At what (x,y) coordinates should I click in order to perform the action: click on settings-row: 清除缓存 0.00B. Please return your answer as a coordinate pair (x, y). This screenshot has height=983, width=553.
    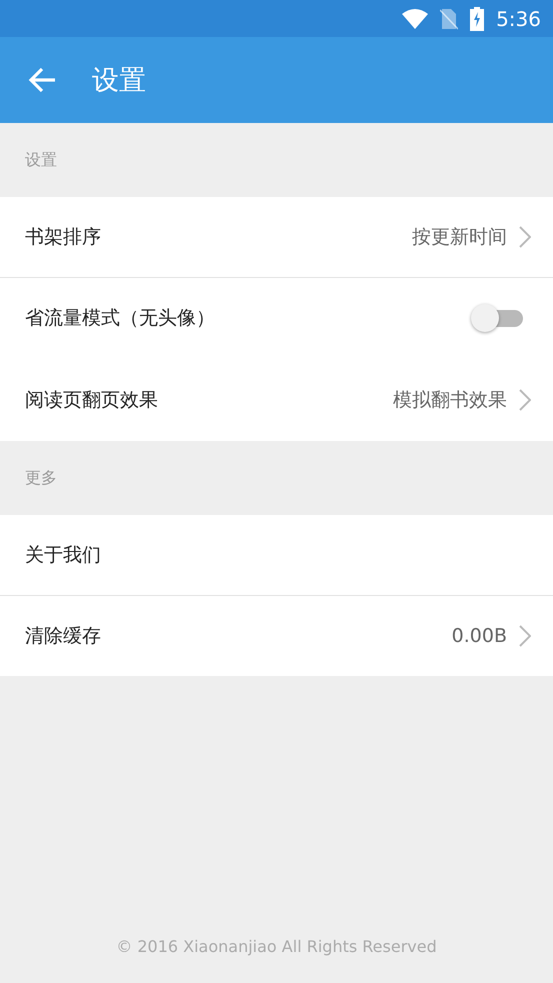
    Looking at the image, I should click on (276, 636).